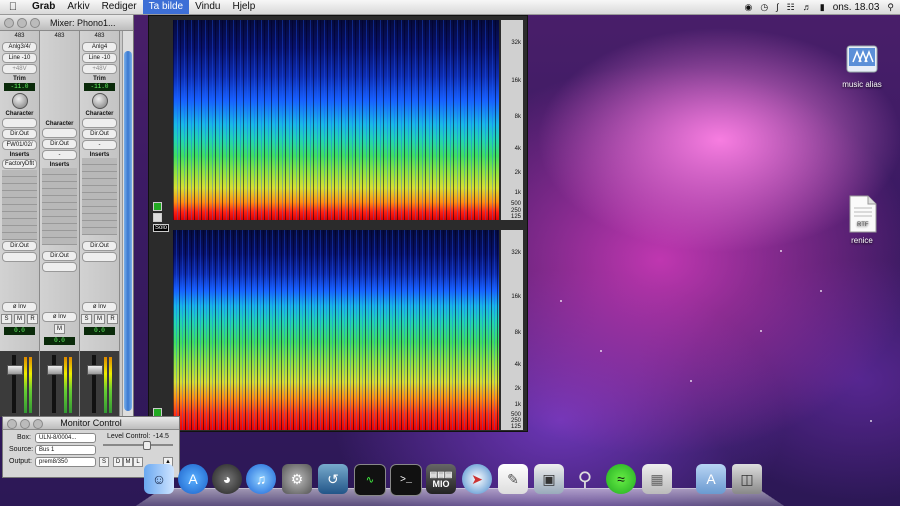 Image resolution: width=900 pixels, height=506 pixels. Describe the element at coordinates (261, 479) in the screenshot. I see `itunes-icon: ♫` at that location.